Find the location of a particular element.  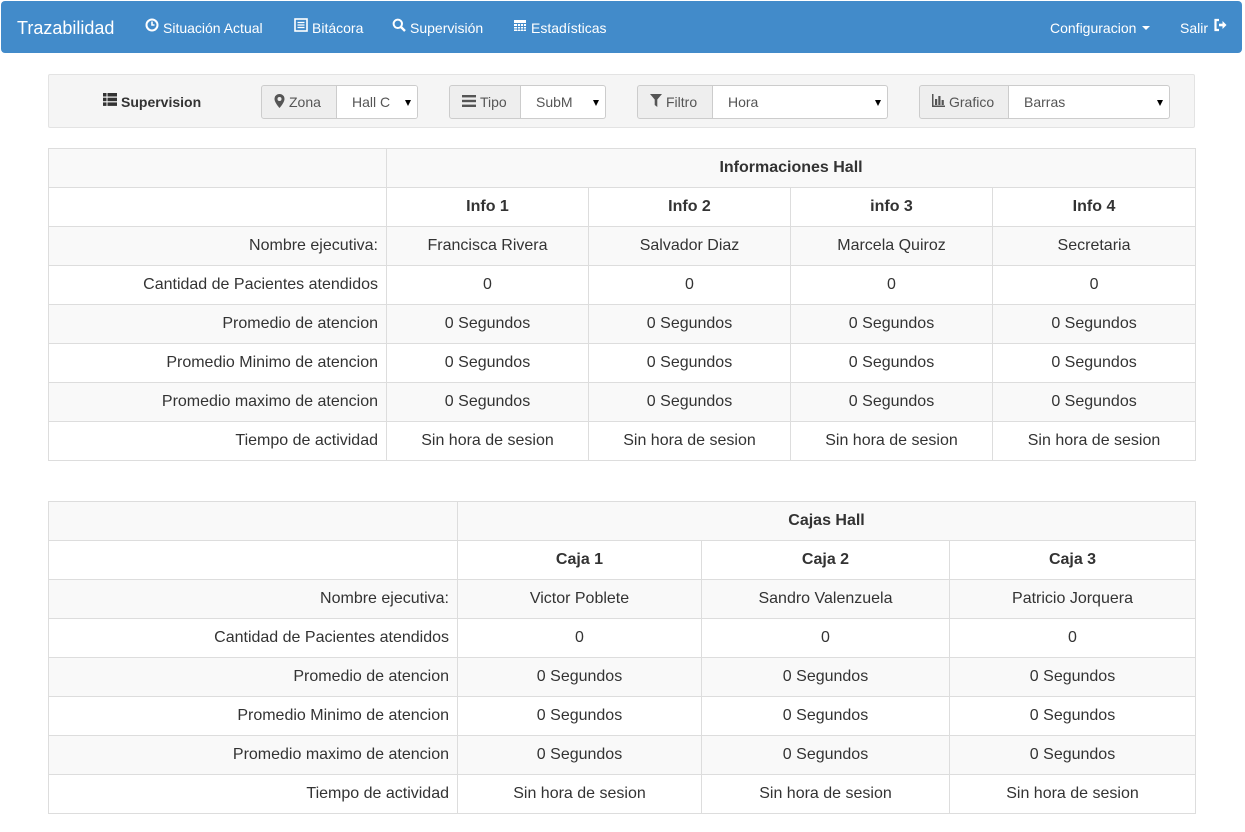

column-header: Caja 3 is located at coordinates (1072, 560).